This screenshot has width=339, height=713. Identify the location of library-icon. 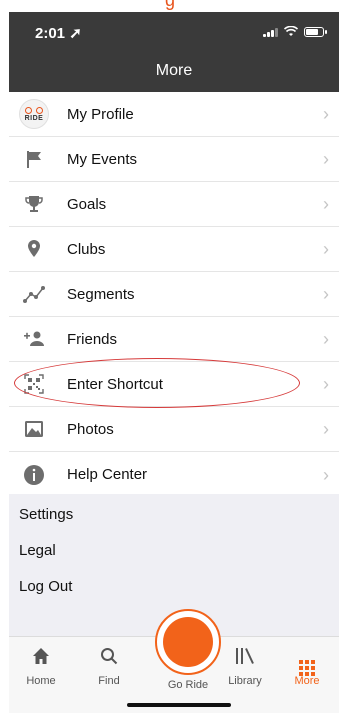
(245, 658).